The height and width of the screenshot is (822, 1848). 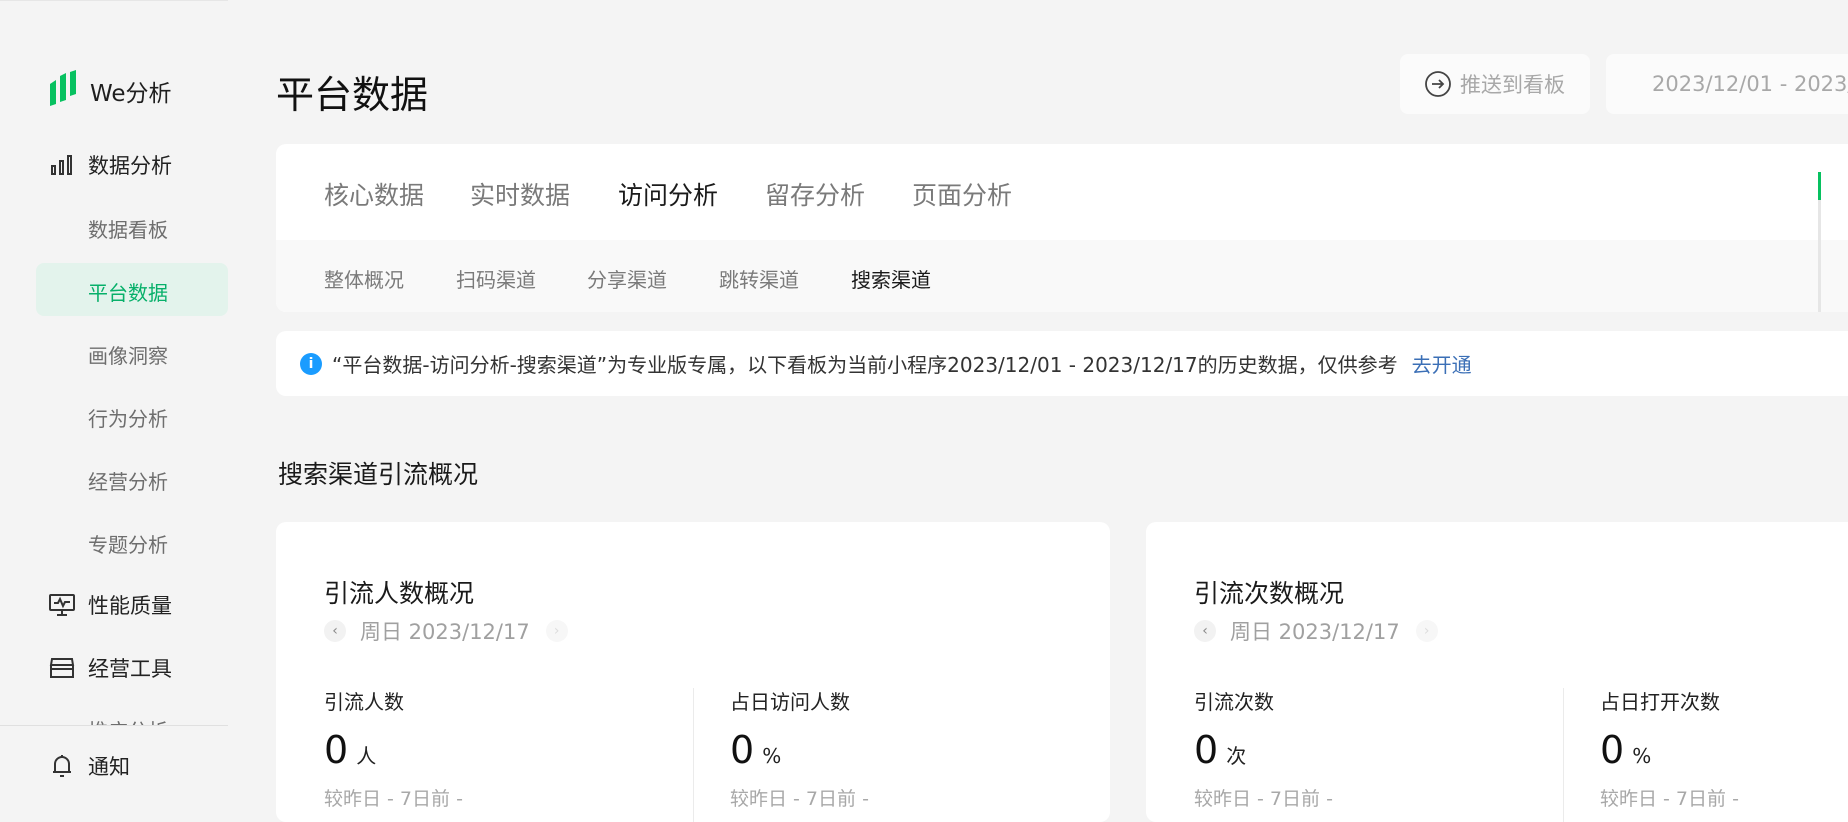 What do you see at coordinates (311, 363) in the screenshot?
I see `info-icon: i` at bounding box center [311, 363].